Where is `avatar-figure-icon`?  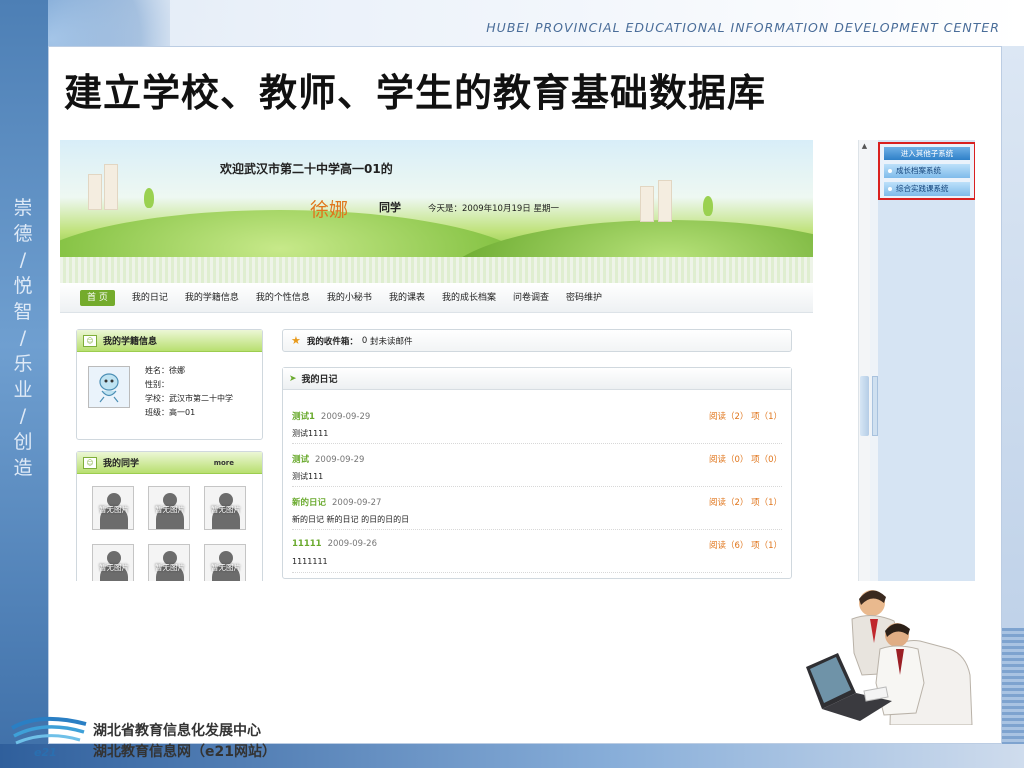 avatar-figure-icon is located at coordinates (109, 388).